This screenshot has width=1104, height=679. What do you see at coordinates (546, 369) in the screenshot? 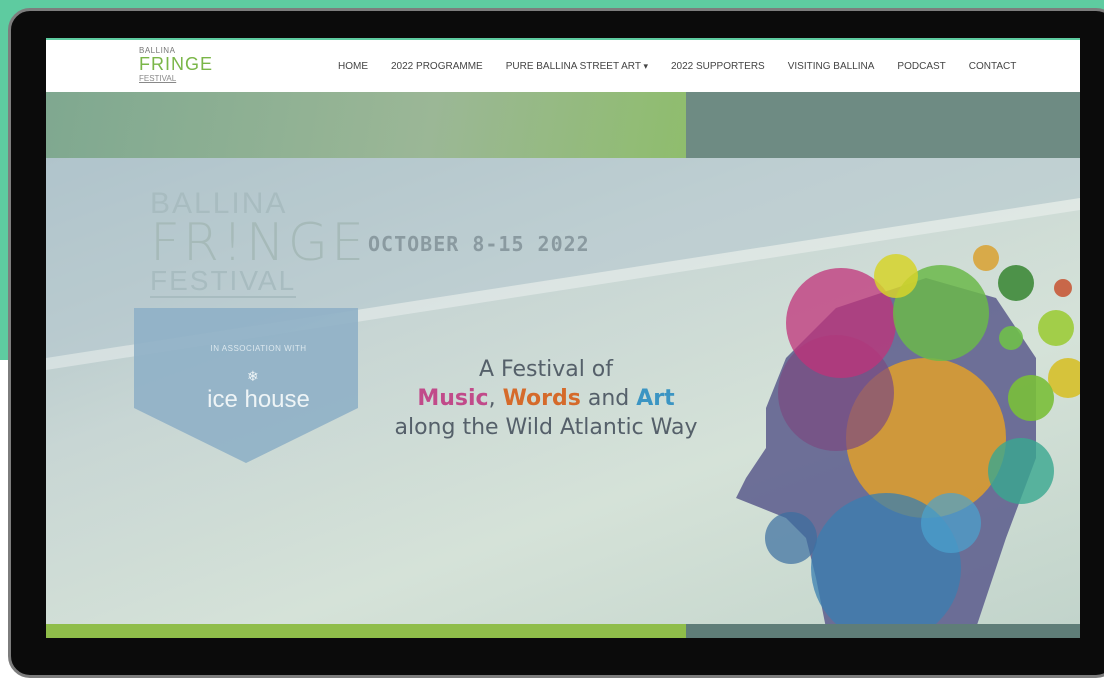
I see `tagline-line-1: A Festival of` at bounding box center [546, 369].